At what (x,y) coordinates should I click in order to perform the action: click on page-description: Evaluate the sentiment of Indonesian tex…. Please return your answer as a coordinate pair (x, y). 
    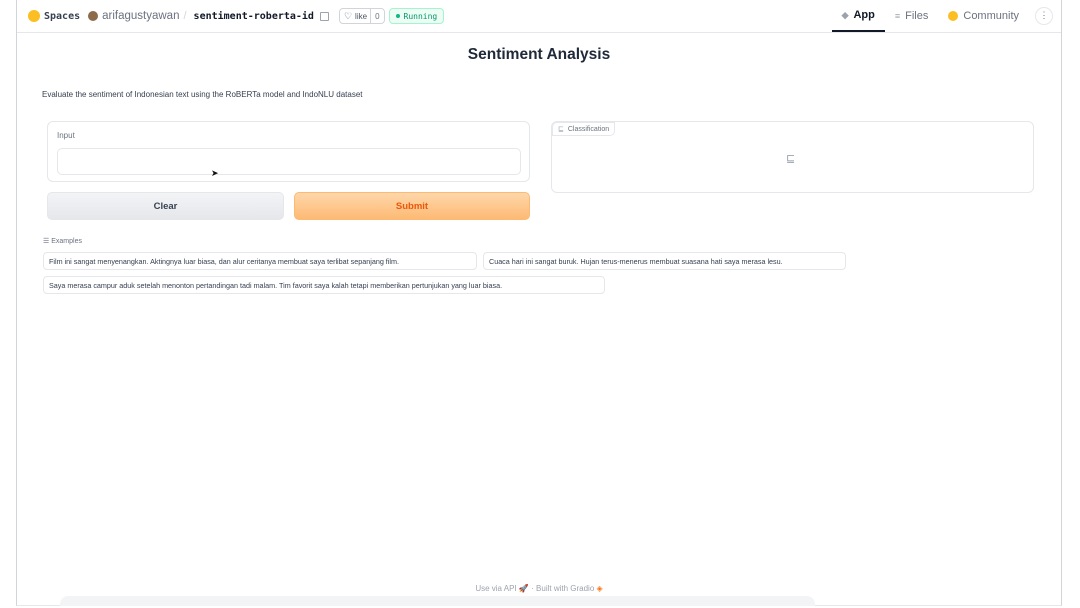
    Looking at the image, I should click on (202, 94).